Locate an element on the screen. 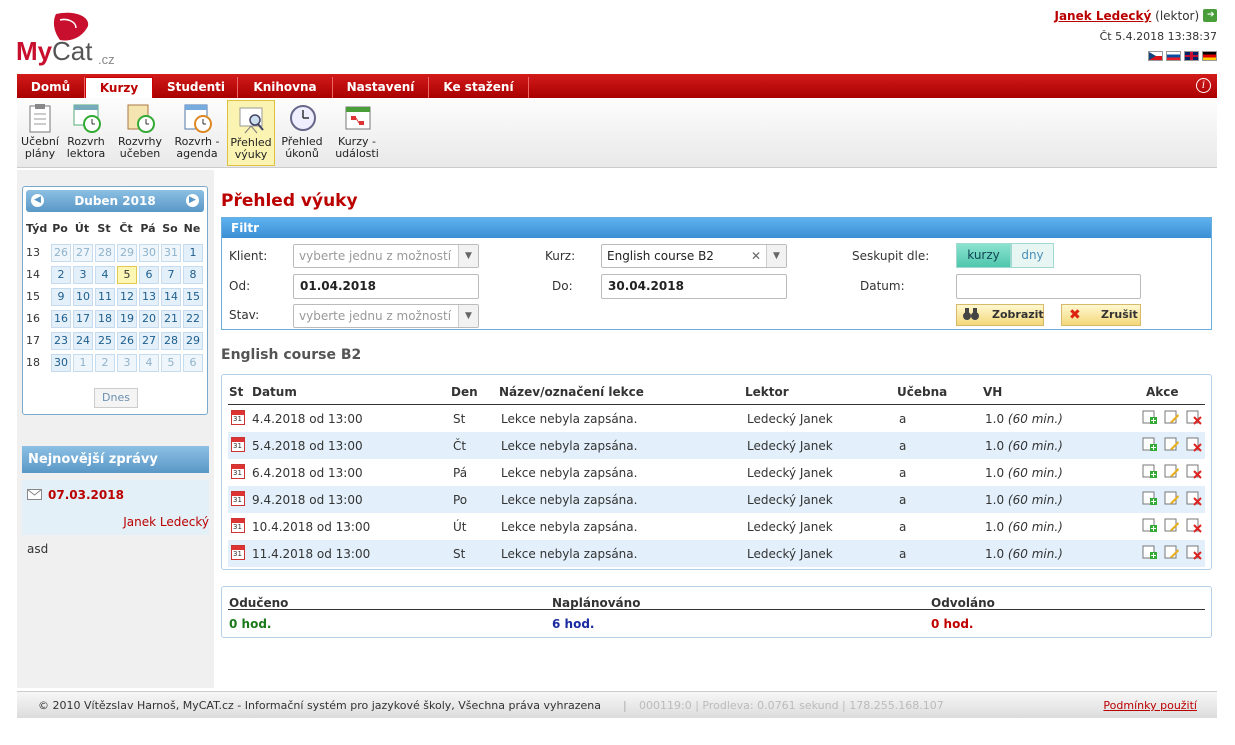 The image size is (1235, 745). course-select: English course B2 ✕ ▼ is located at coordinates (694, 256).